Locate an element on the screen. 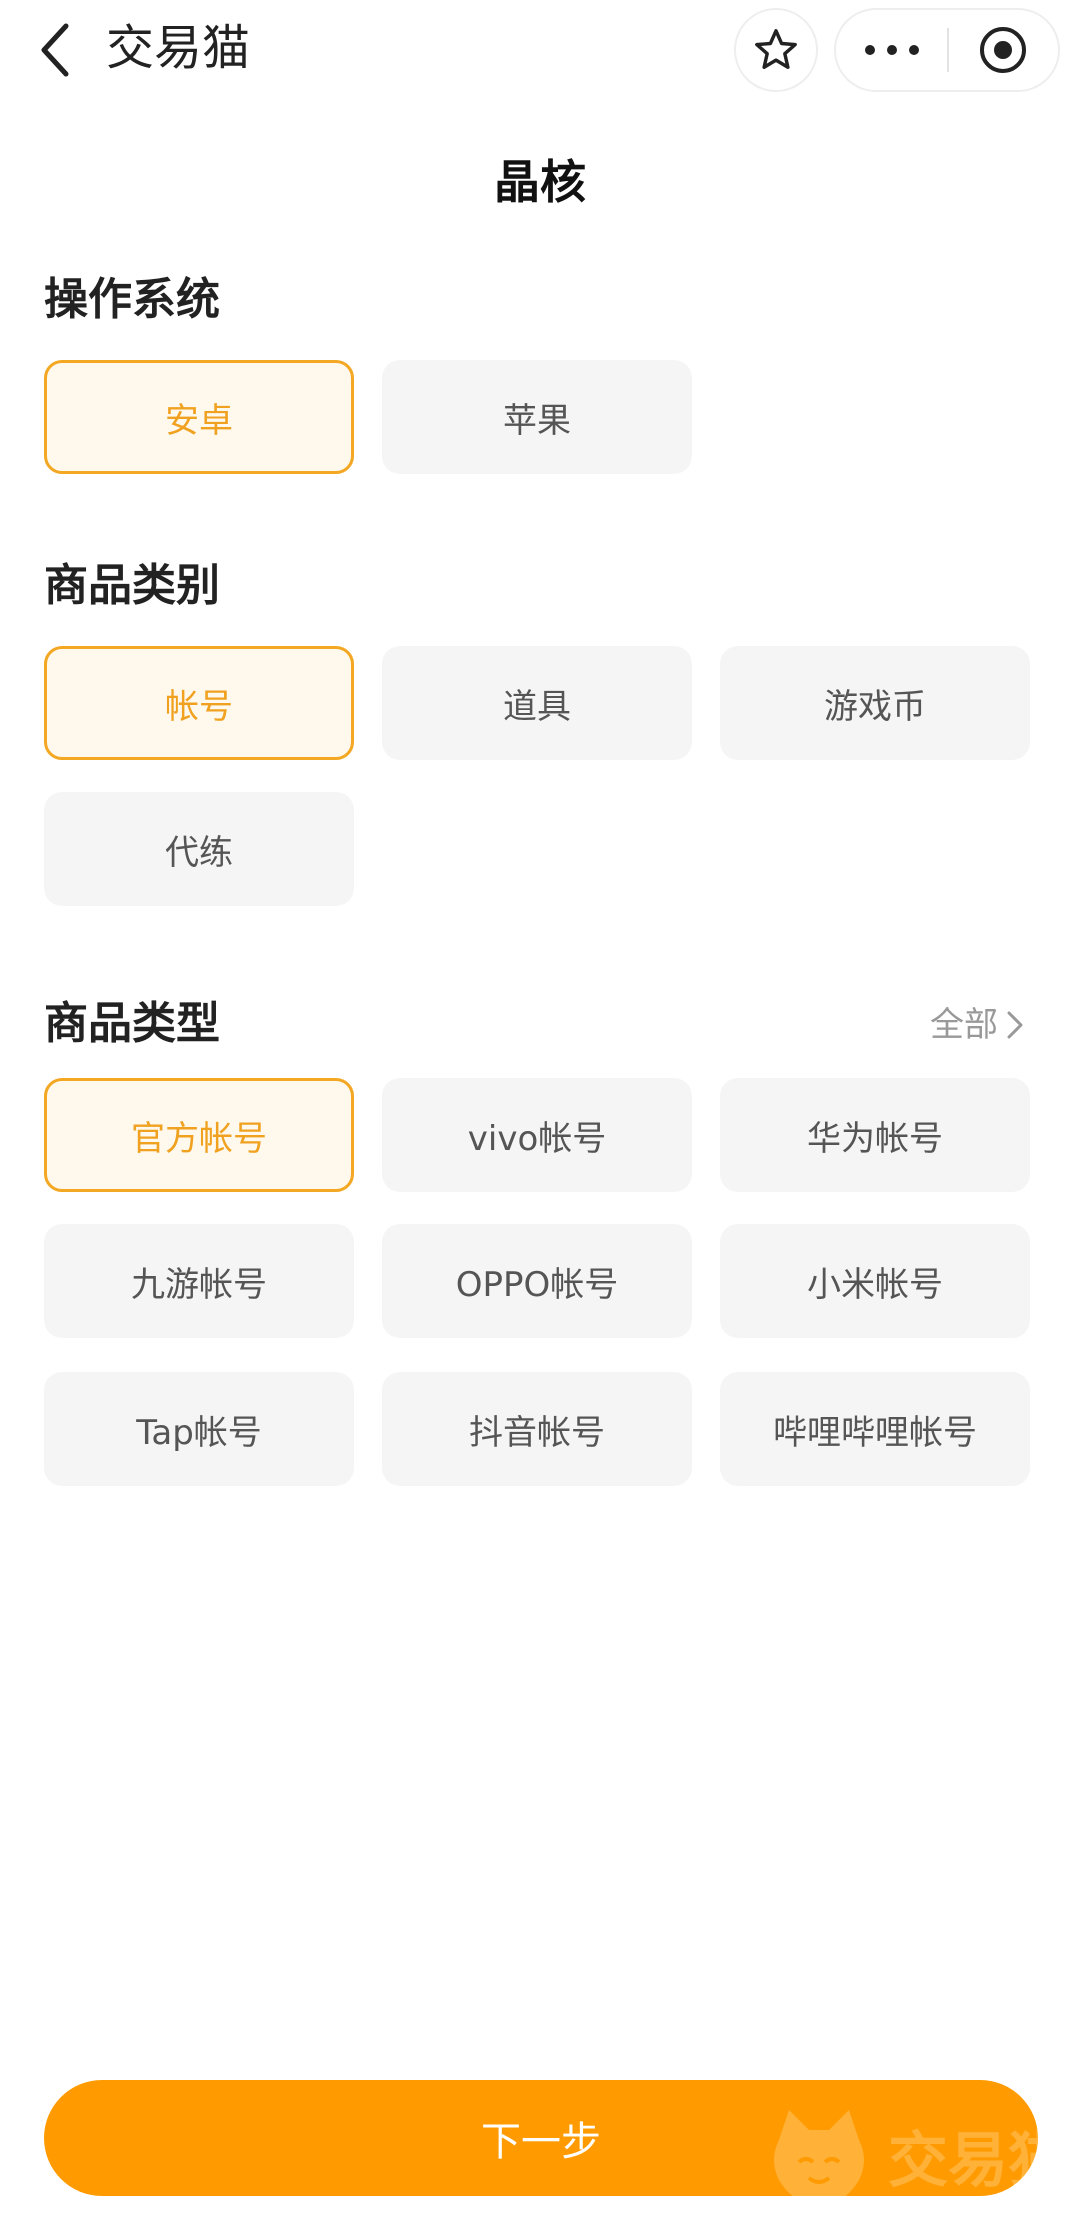 This screenshot has width=1080, height=2234. chip-huawei-account: 华为帐号 is located at coordinates (875, 1135).